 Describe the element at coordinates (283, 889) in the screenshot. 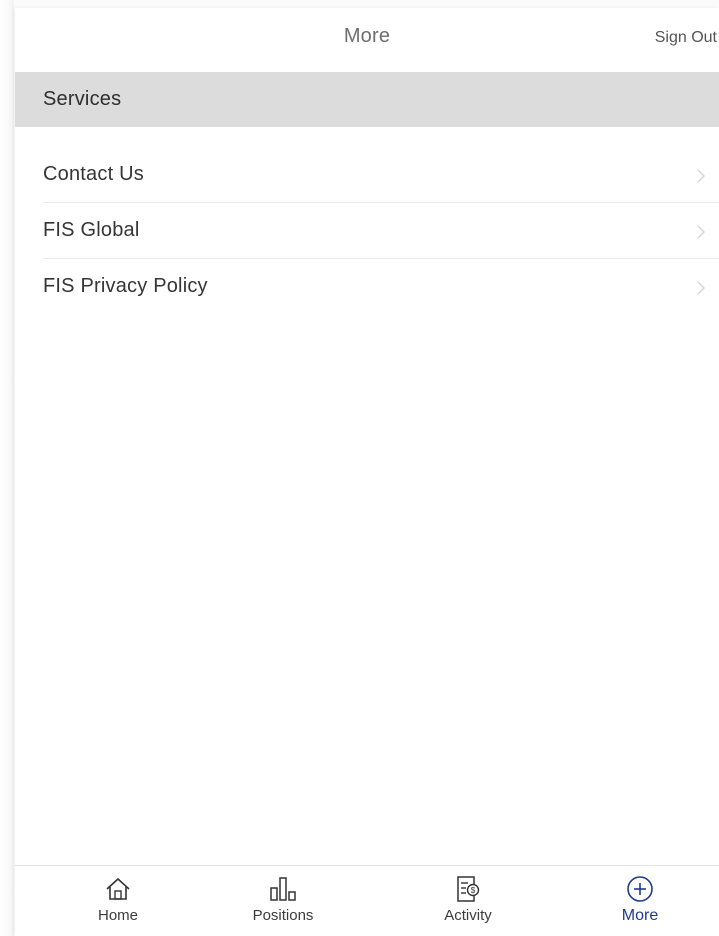

I see `bar-chart-icon` at that location.